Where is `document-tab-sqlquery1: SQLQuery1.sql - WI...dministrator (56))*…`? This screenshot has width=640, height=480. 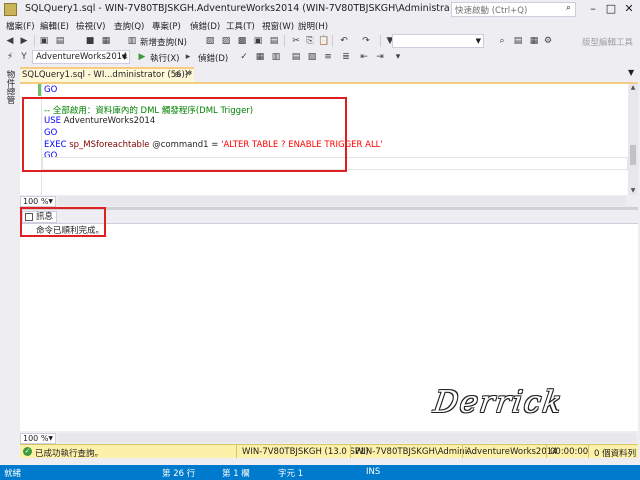
document-tab-sqlquery1: SQLQuery1.sql - WI...dministrator (56))*… is located at coordinates (107, 74).